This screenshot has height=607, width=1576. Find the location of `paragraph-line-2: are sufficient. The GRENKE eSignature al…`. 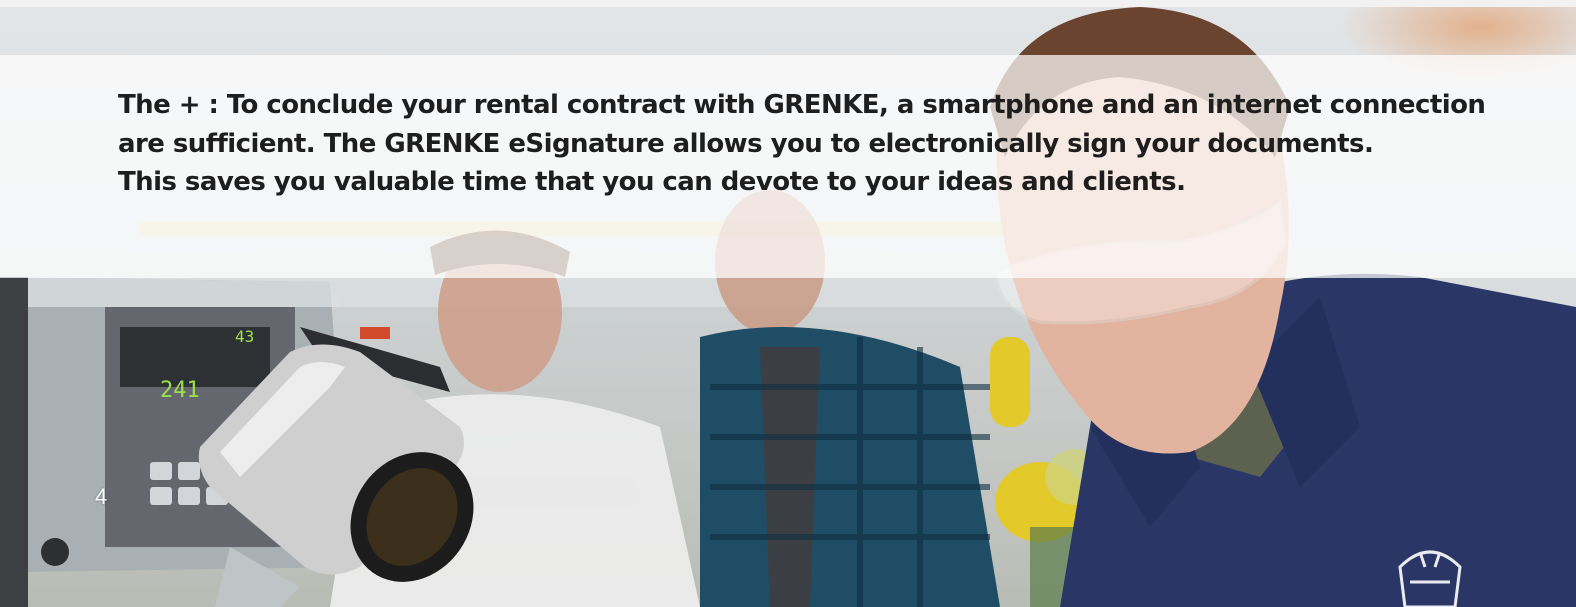

paragraph-line-2: are sufficient. The GRENKE eSignature al… is located at coordinates (746, 143).